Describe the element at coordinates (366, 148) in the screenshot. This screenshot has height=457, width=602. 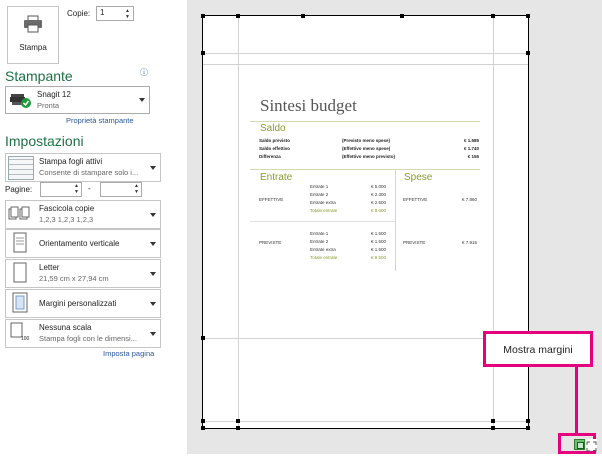
I see `saldo-row-desc: (Effettivo meno spese)` at that location.